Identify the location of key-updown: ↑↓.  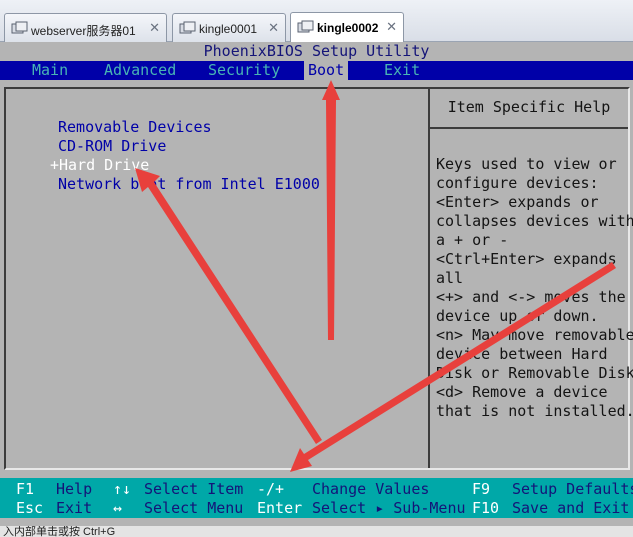
(122, 489).